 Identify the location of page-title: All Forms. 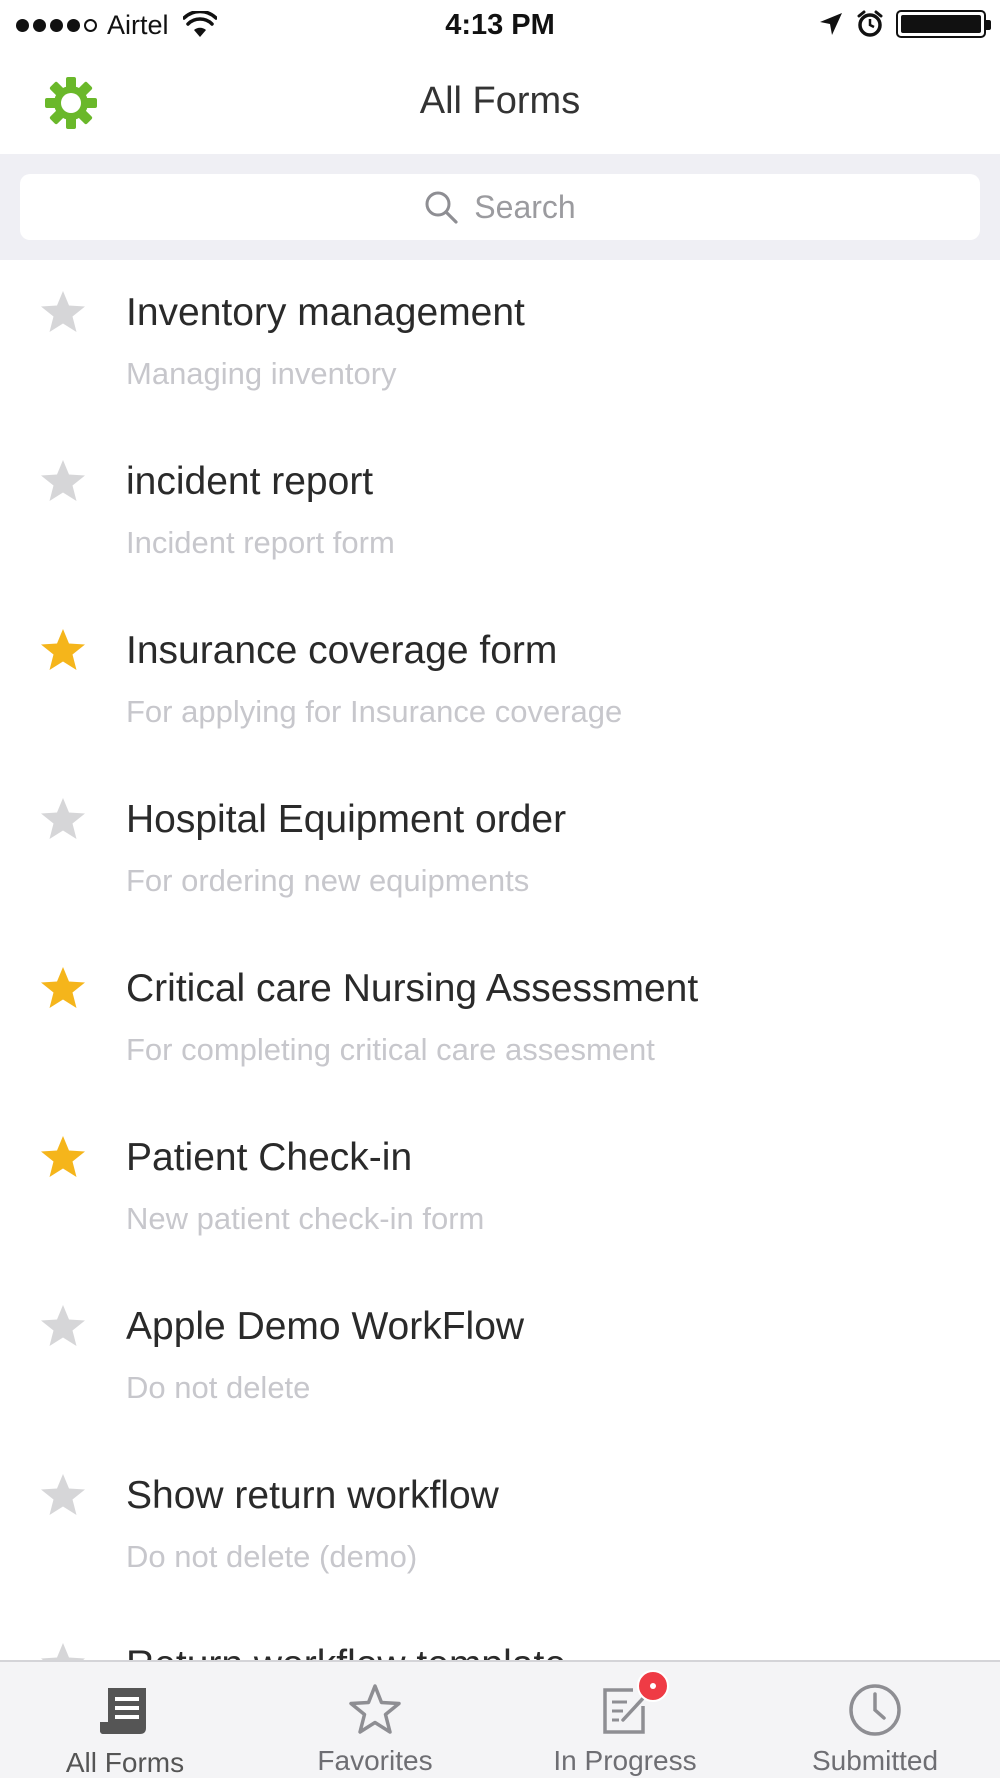
(500, 101).